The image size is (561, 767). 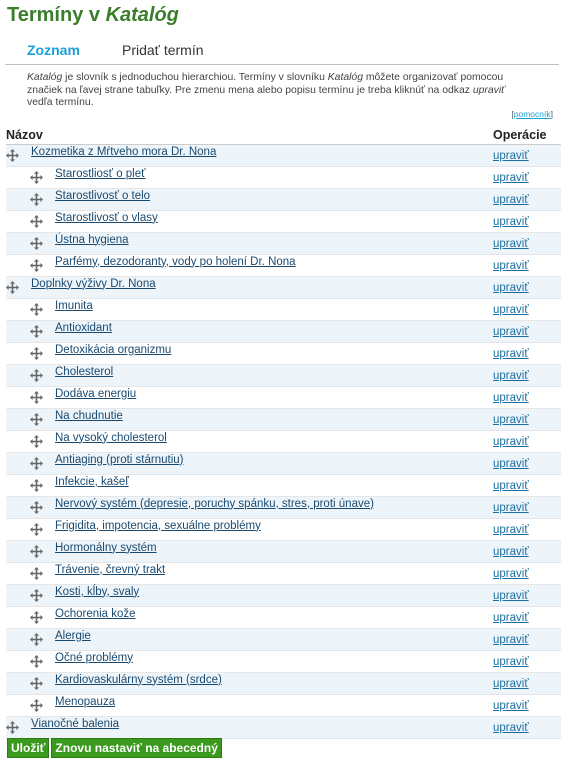 I want to click on term-link: Cholesterol, so click(x=84, y=372).